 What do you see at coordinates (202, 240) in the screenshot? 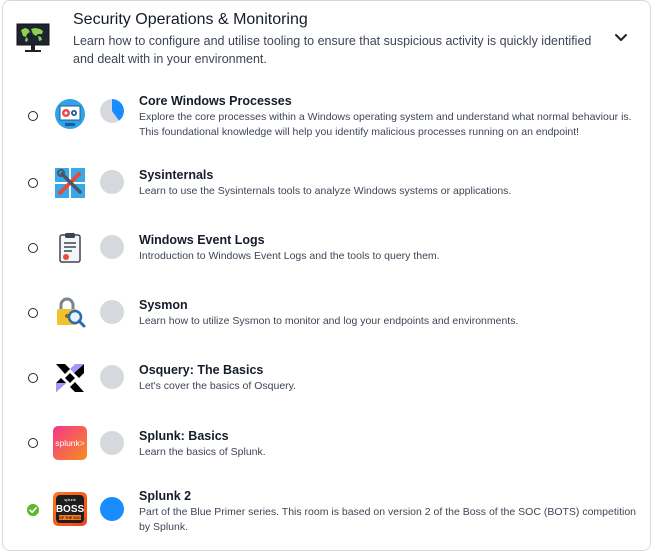
I see `room-title: Windows Event Logs` at bounding box center [202, 240].